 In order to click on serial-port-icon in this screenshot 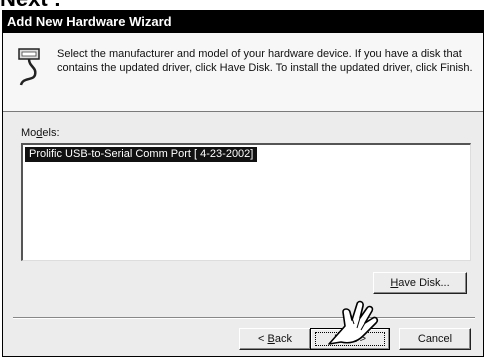, I will do `click(29, 67)`.